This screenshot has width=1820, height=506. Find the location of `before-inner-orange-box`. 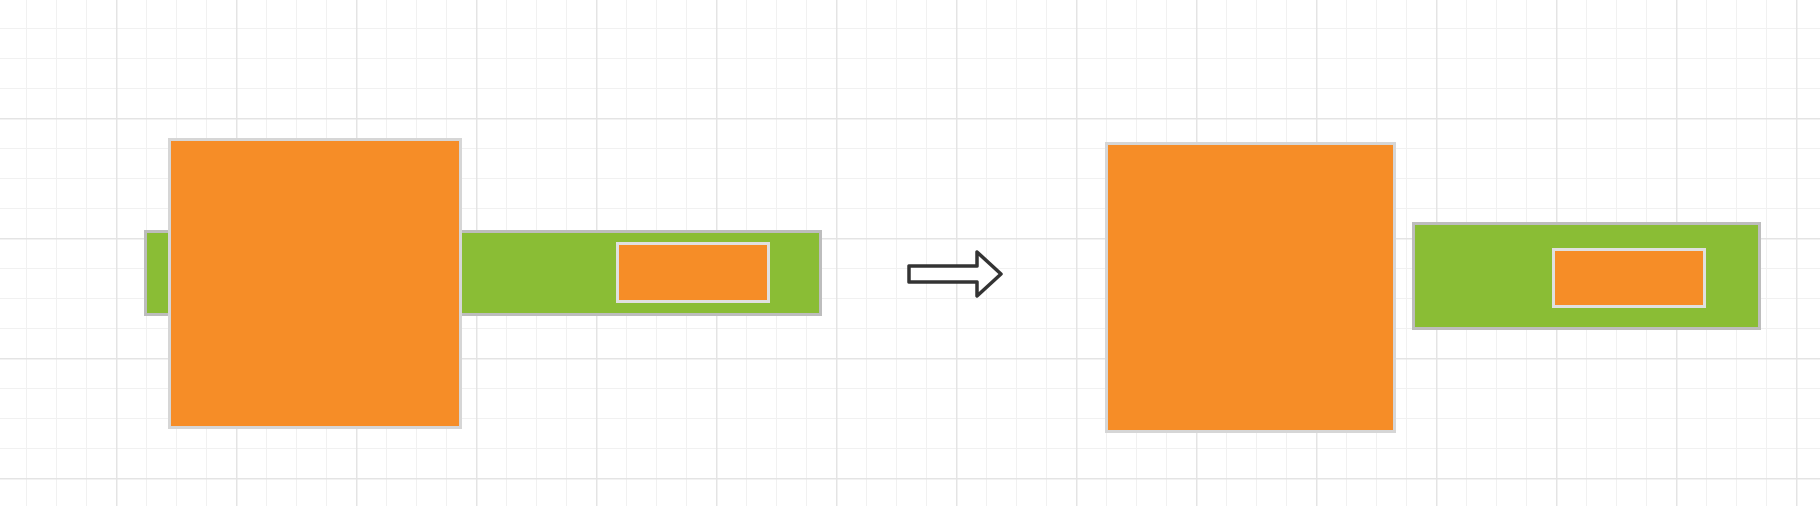

before-inner-orange-box is located at coordinates (693, 272).